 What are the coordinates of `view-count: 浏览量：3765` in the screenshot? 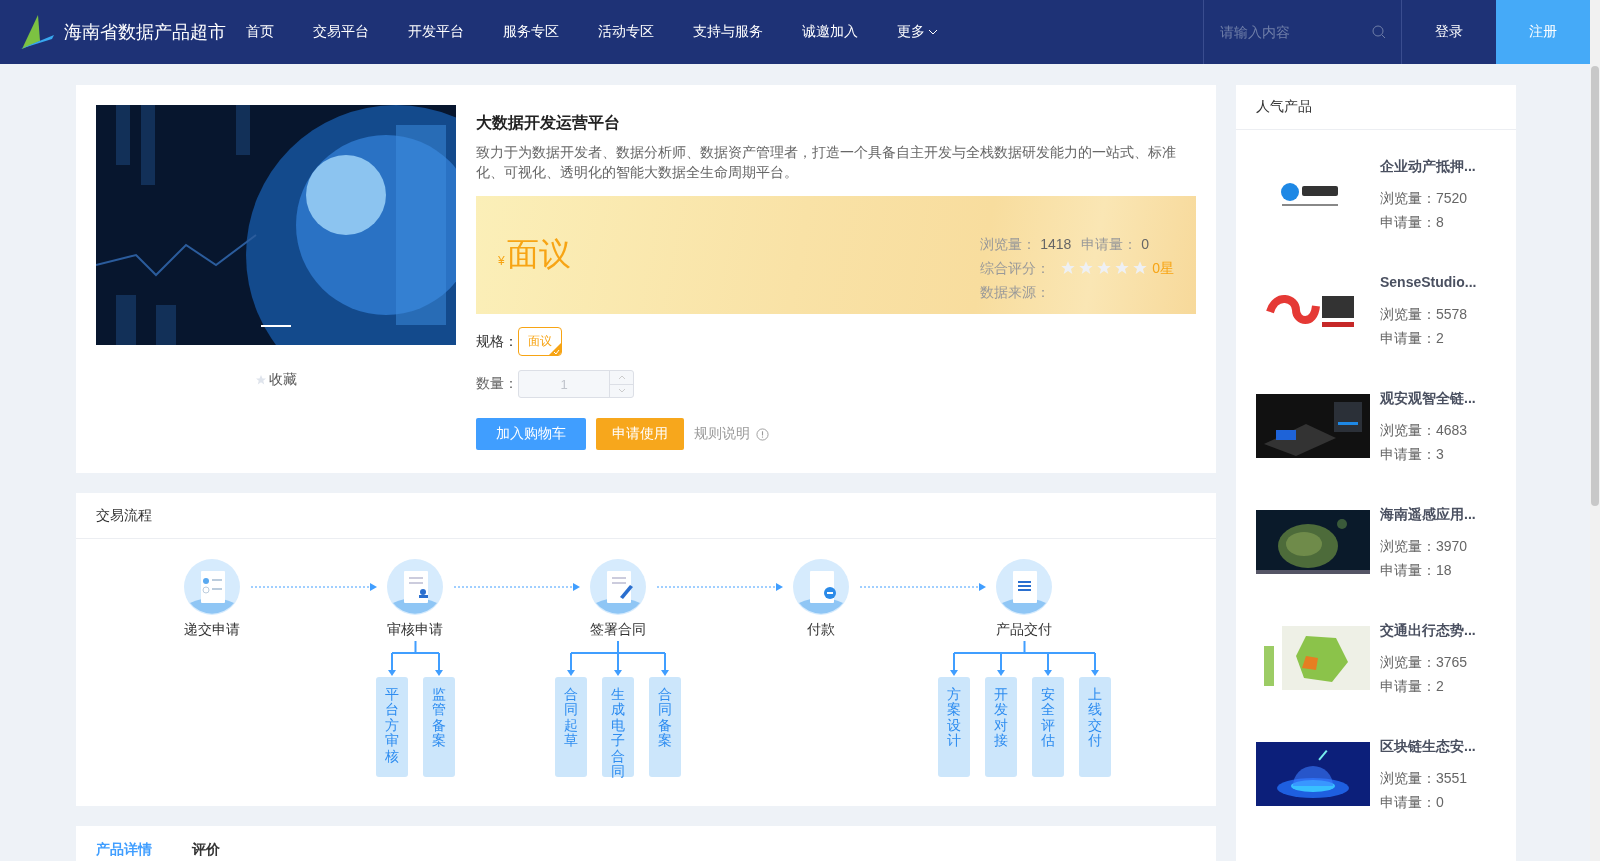 It's located at (1424, 662).